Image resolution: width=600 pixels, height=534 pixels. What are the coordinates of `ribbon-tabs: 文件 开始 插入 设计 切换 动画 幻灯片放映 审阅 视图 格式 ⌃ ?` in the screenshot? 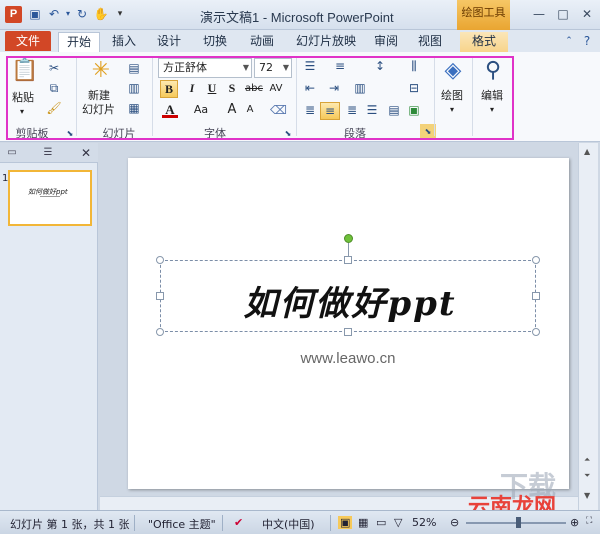 It's located at (300, 41).